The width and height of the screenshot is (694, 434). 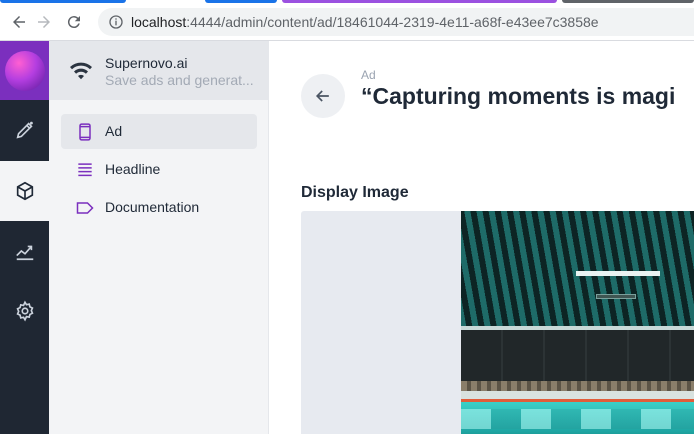 What do you see at coordinates (116, 22) in the screenshot?
I see `info-icon` at bounding box center [116, 22].